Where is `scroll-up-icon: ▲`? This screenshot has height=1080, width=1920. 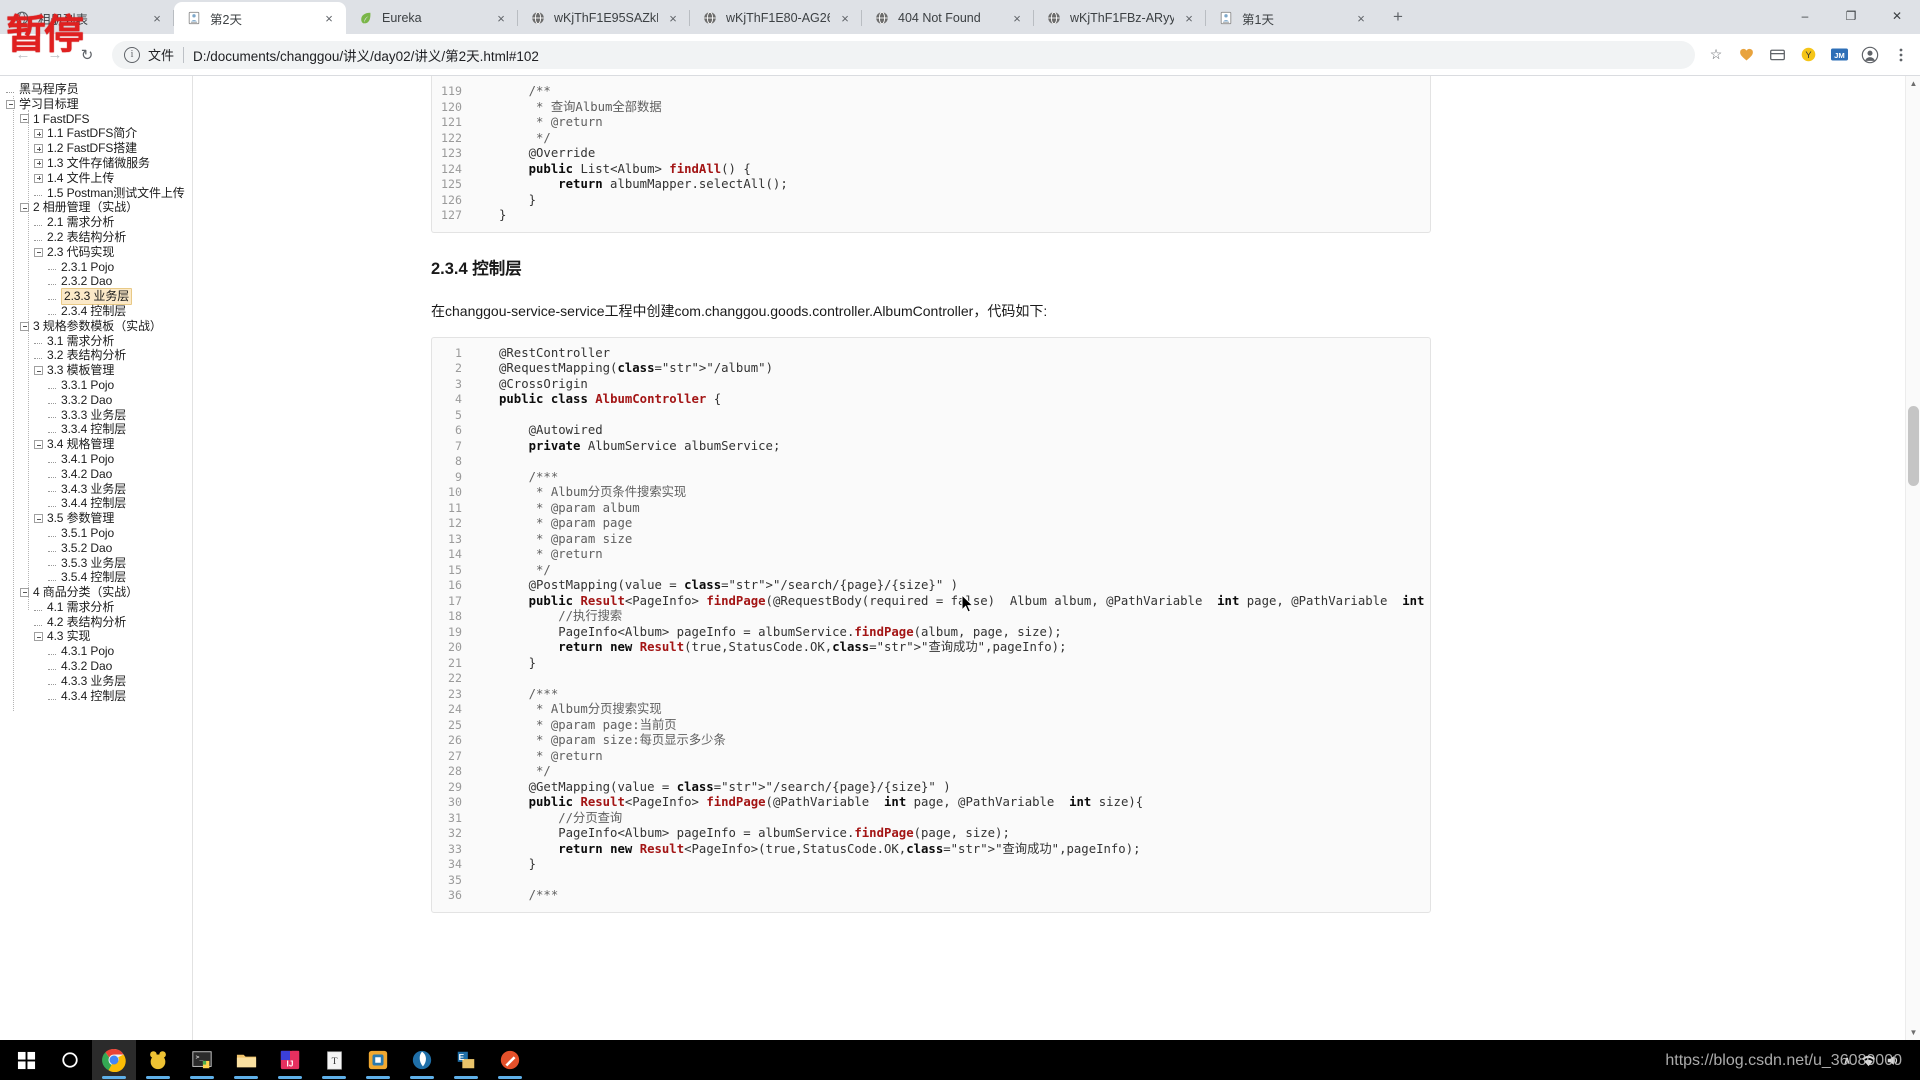 scroll-up-icon: ▲ is located at coordinates (1913, 83).